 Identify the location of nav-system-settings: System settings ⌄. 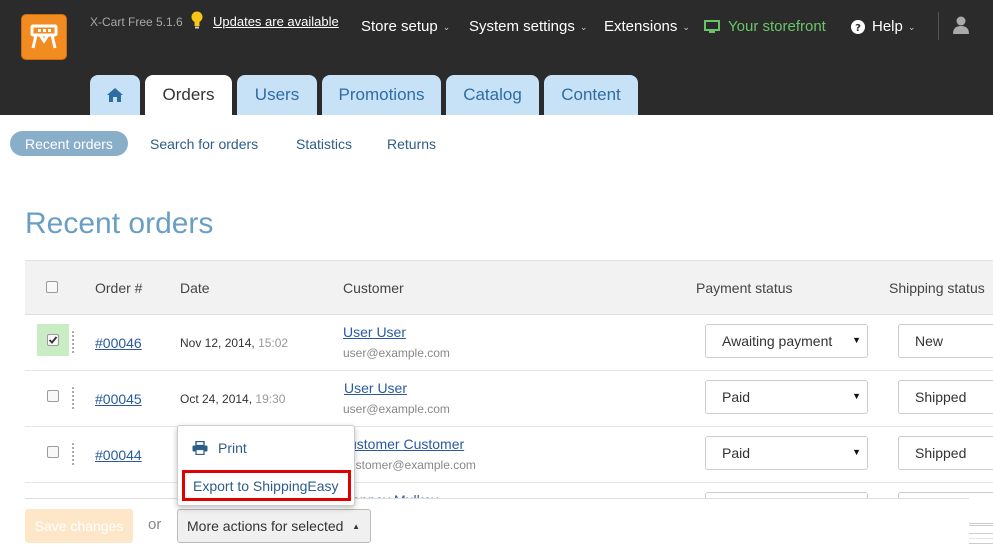
(528, 26).